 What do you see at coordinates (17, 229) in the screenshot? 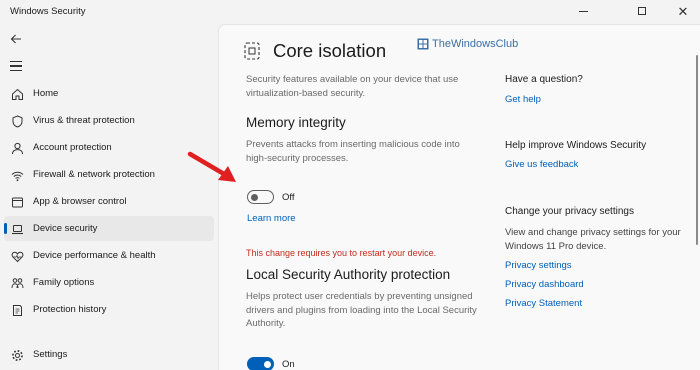
I see `laptop-icon` at bounding box center [17, 229].